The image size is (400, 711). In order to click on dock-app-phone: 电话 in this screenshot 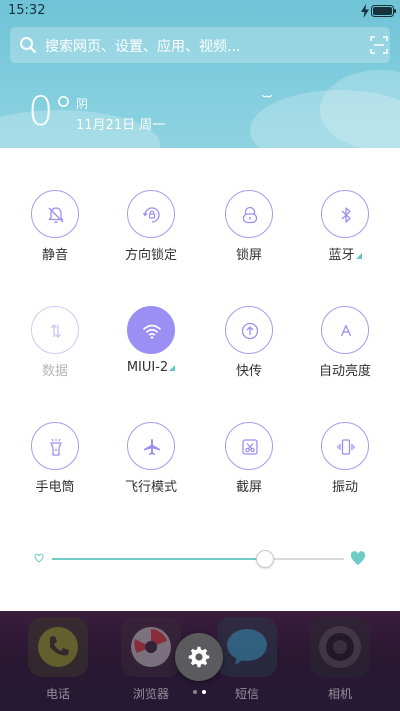, I will do `click(58, 662)`.